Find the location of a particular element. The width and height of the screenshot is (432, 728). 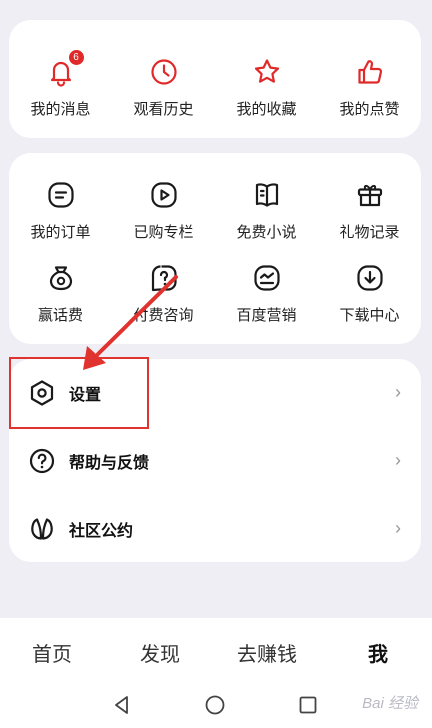

order-icon is located at coordinates (60, 195).